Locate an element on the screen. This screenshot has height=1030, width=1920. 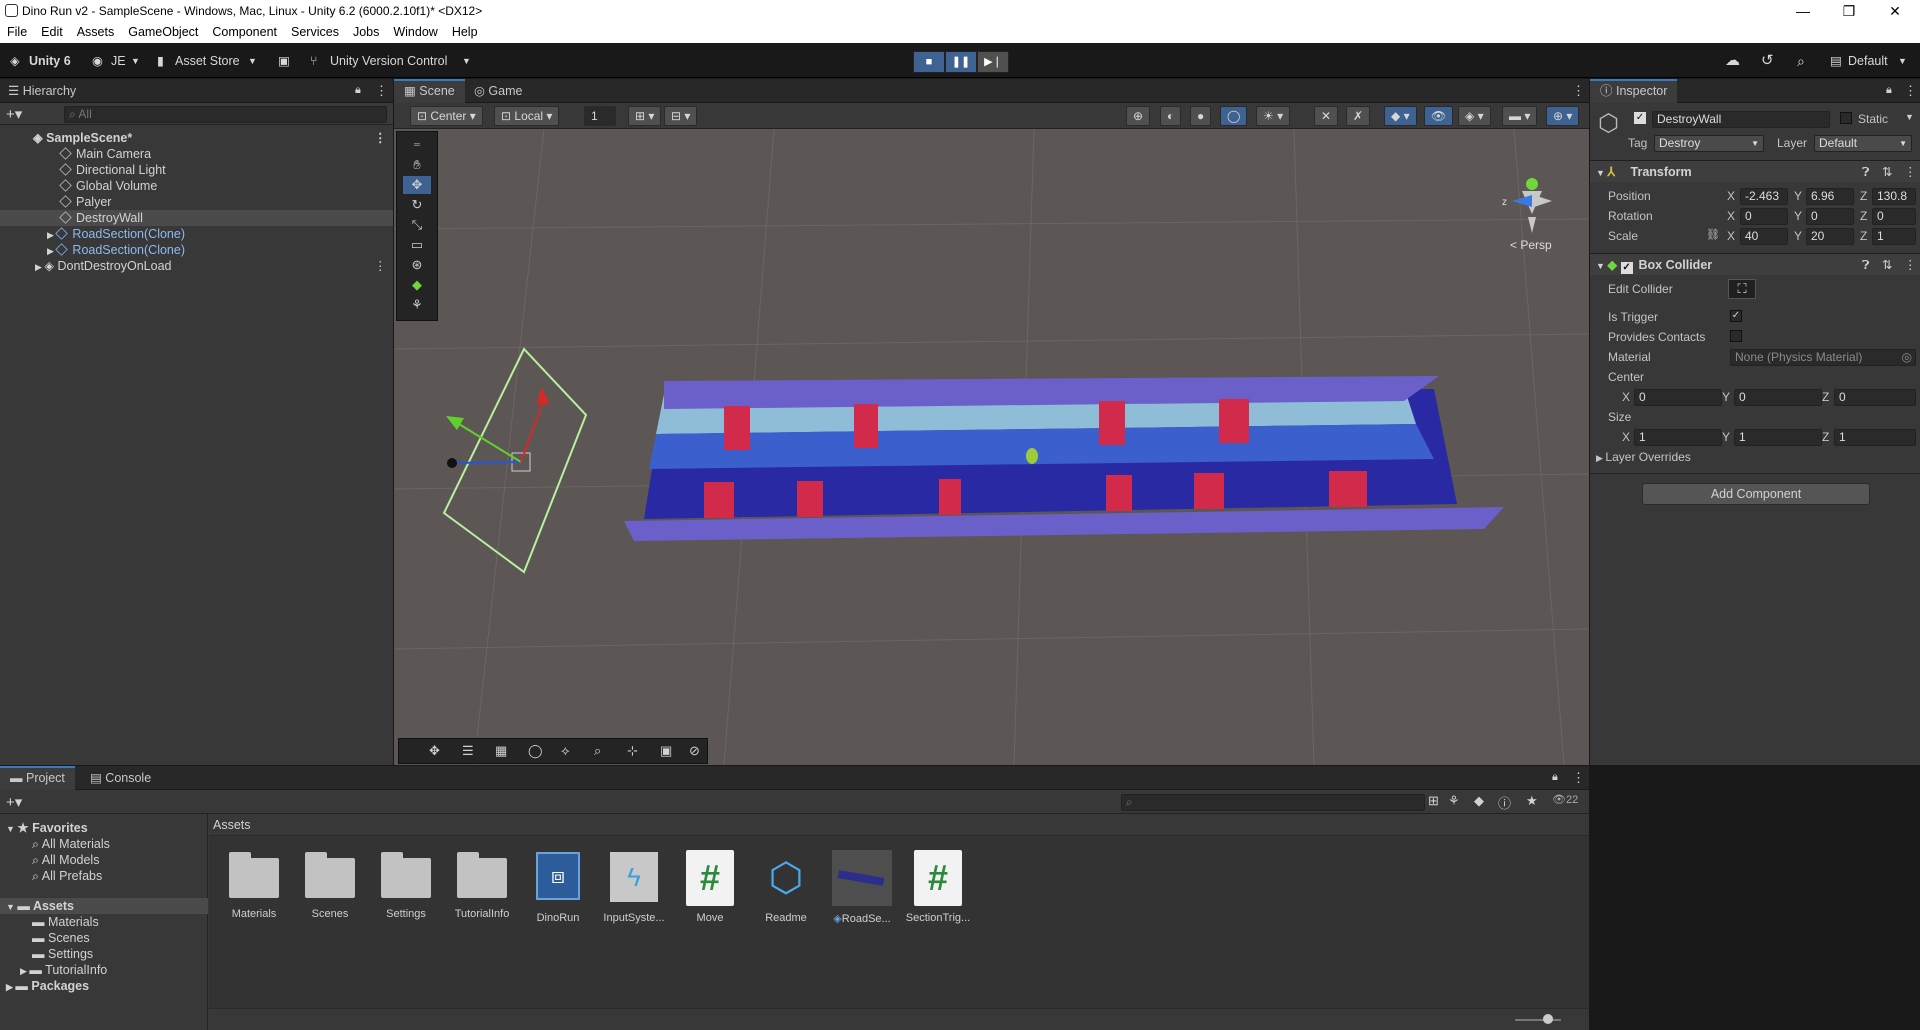
collider-tool-icon: ◆ is located at coordinates (417, 285).